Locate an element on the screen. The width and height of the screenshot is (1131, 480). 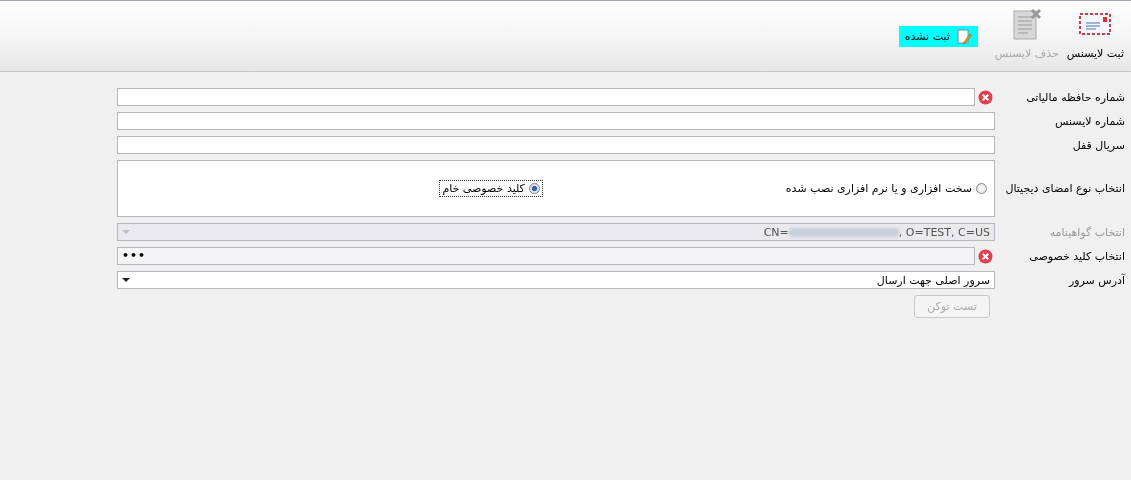
radio-option: سخت افزاری و یا نرم افزاری نصب شده is located at coordinates (886, 188).